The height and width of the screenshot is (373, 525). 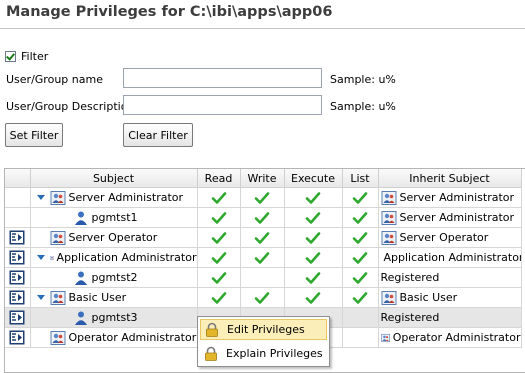 I want to click on subject-label: Server Administrator, so click(x=126, y=197).